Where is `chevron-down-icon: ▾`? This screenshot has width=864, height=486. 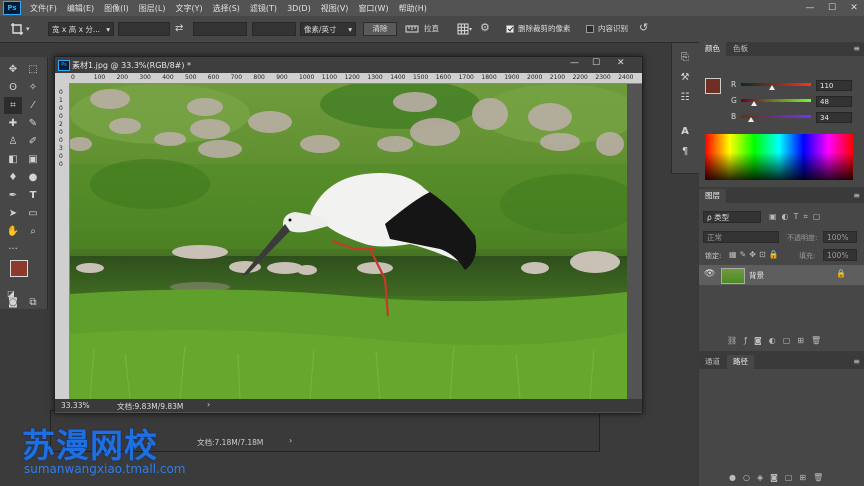
chevron-down-icon: ▾ is located at coordinates (470, 30).